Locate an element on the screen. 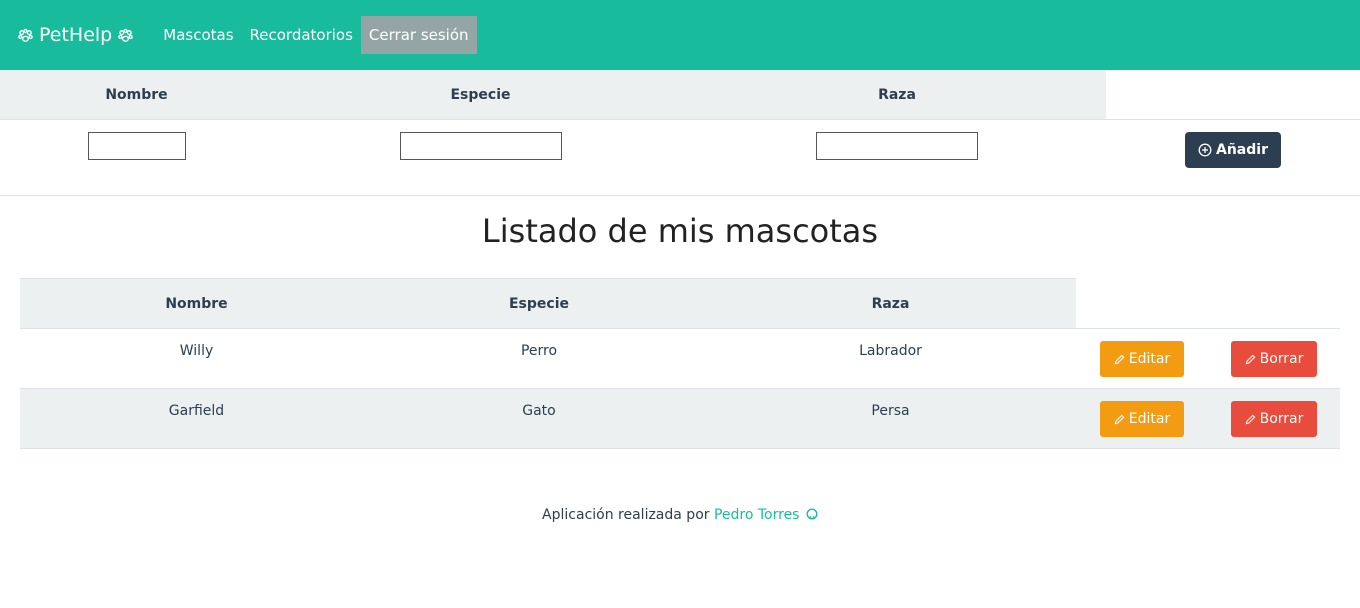 This screenshot has height=608, width=1360. plus-circle-icon is located at coordinates (1205, 150).